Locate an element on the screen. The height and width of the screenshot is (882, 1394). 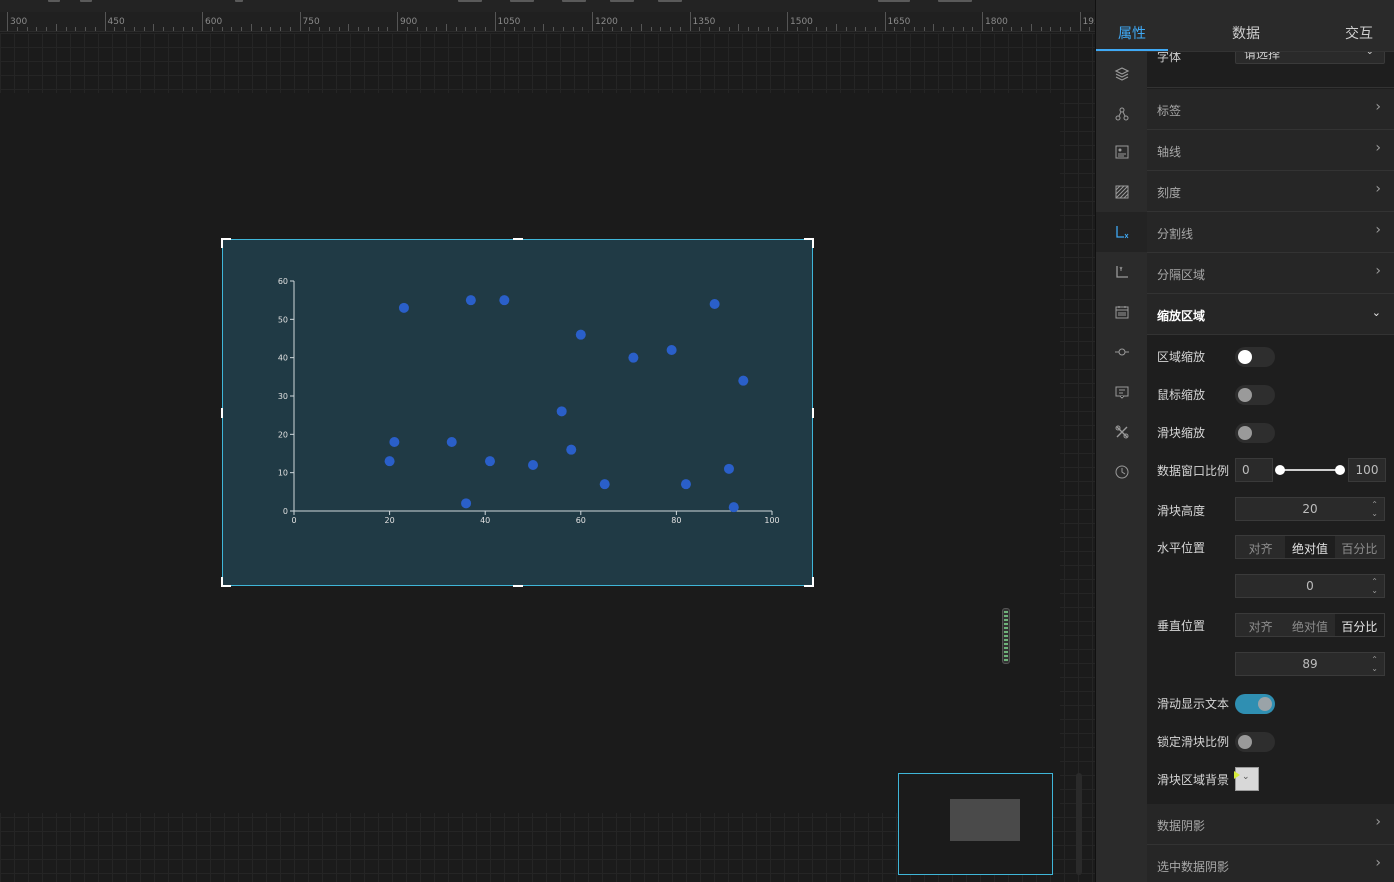
line-node-icon is located at coordinates (1121, 352).